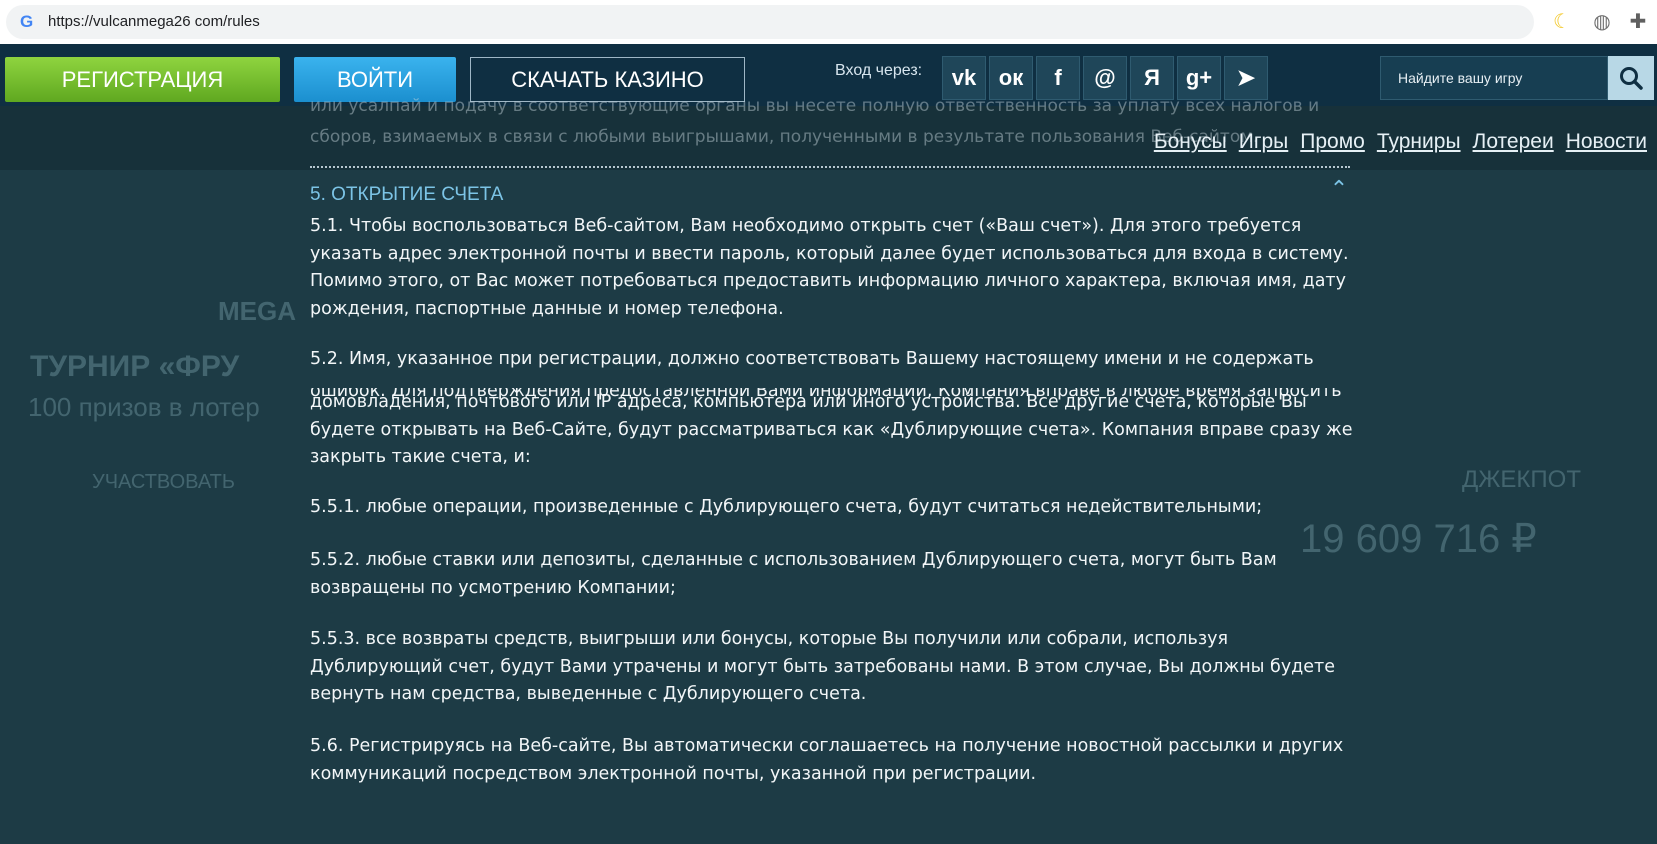 This screenshot has height=844, width=1657. I want to click on search-button, so click(1631, 78).